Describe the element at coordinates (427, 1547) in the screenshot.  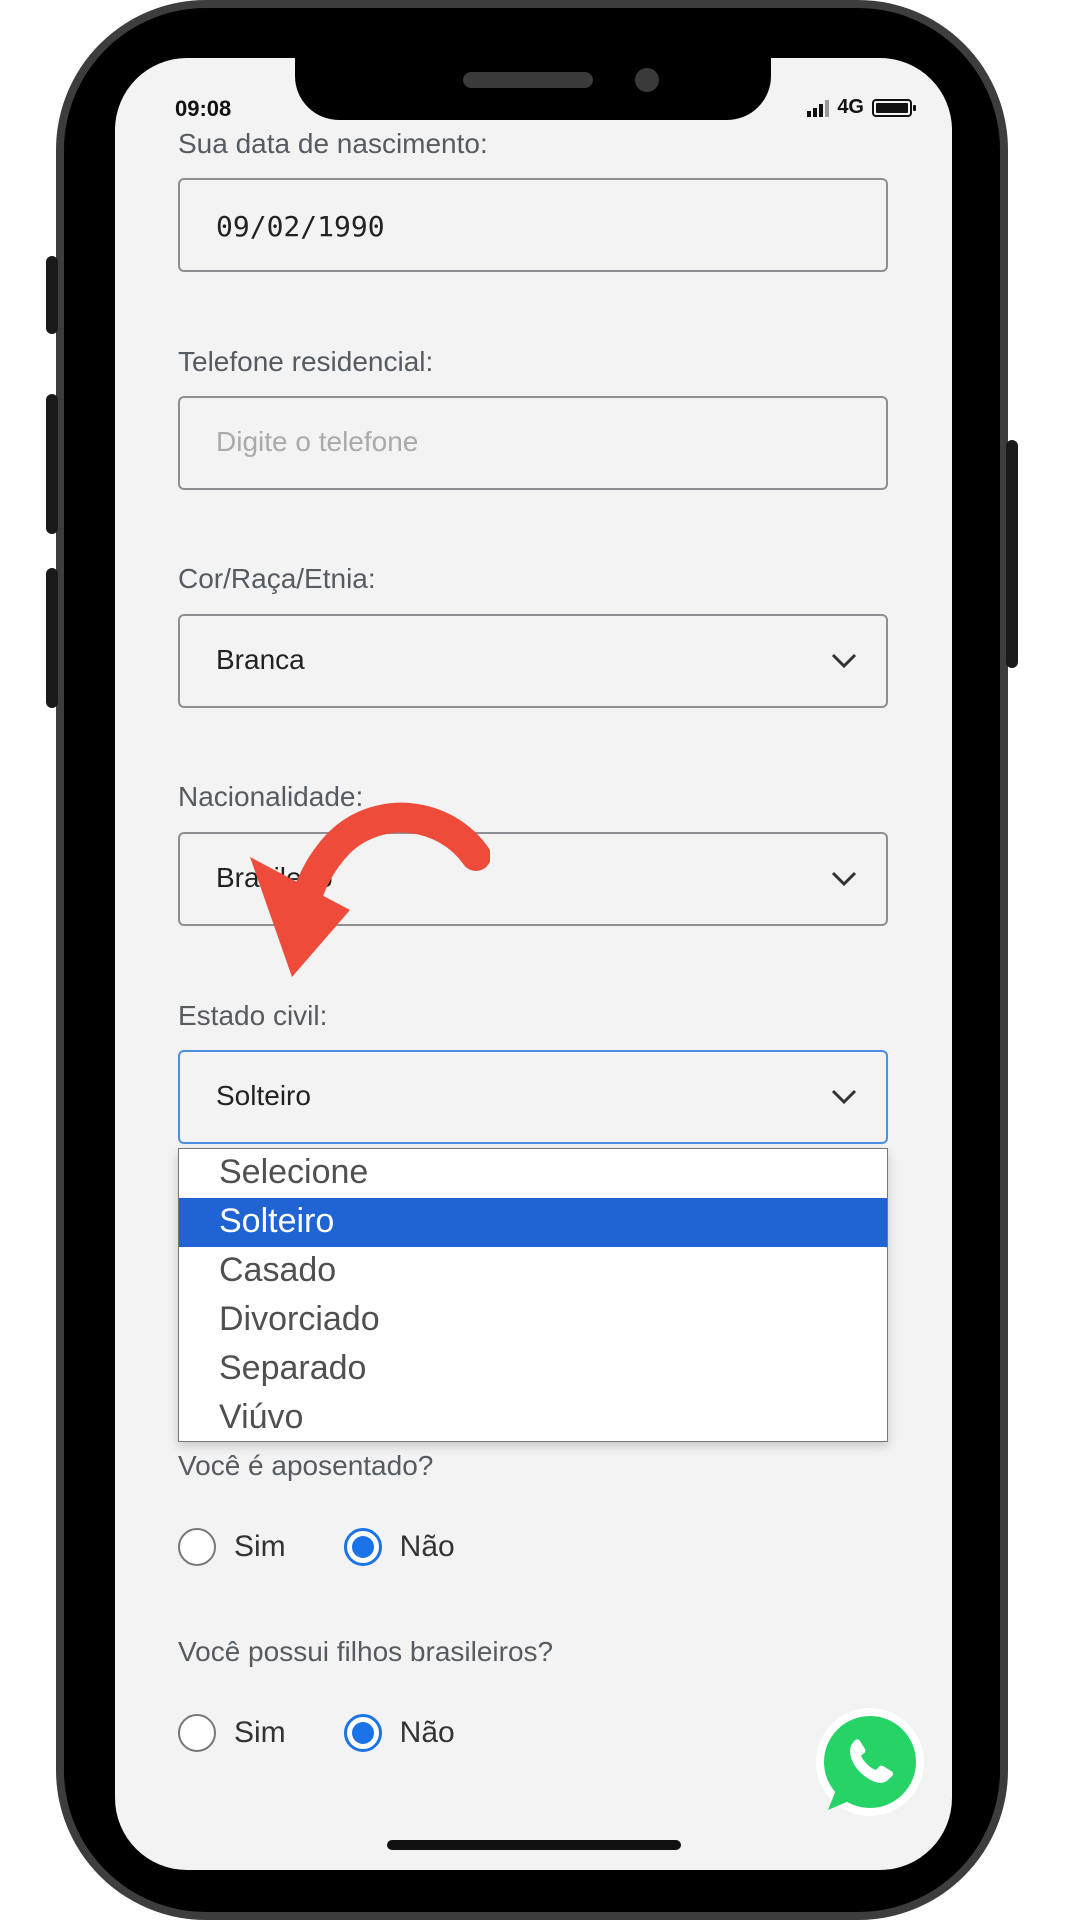
I see `retired-no-label: Não` at that location.